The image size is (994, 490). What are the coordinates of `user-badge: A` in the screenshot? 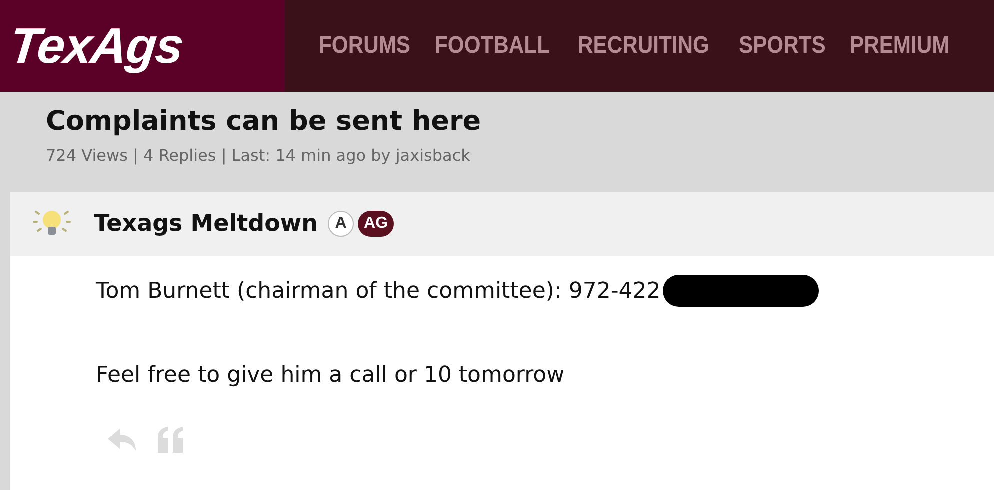 It's located at (341, 224).